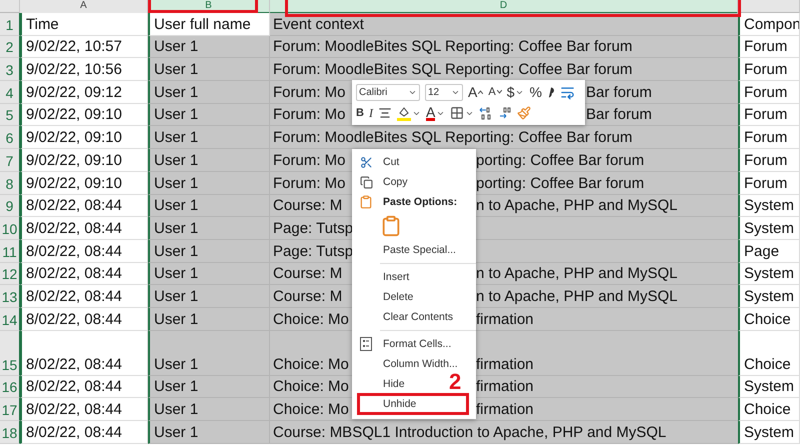  What do you see at coordinates (84, 24) in the screenshot?
I see `table-cell: Time` at bounding box center [84, 24].